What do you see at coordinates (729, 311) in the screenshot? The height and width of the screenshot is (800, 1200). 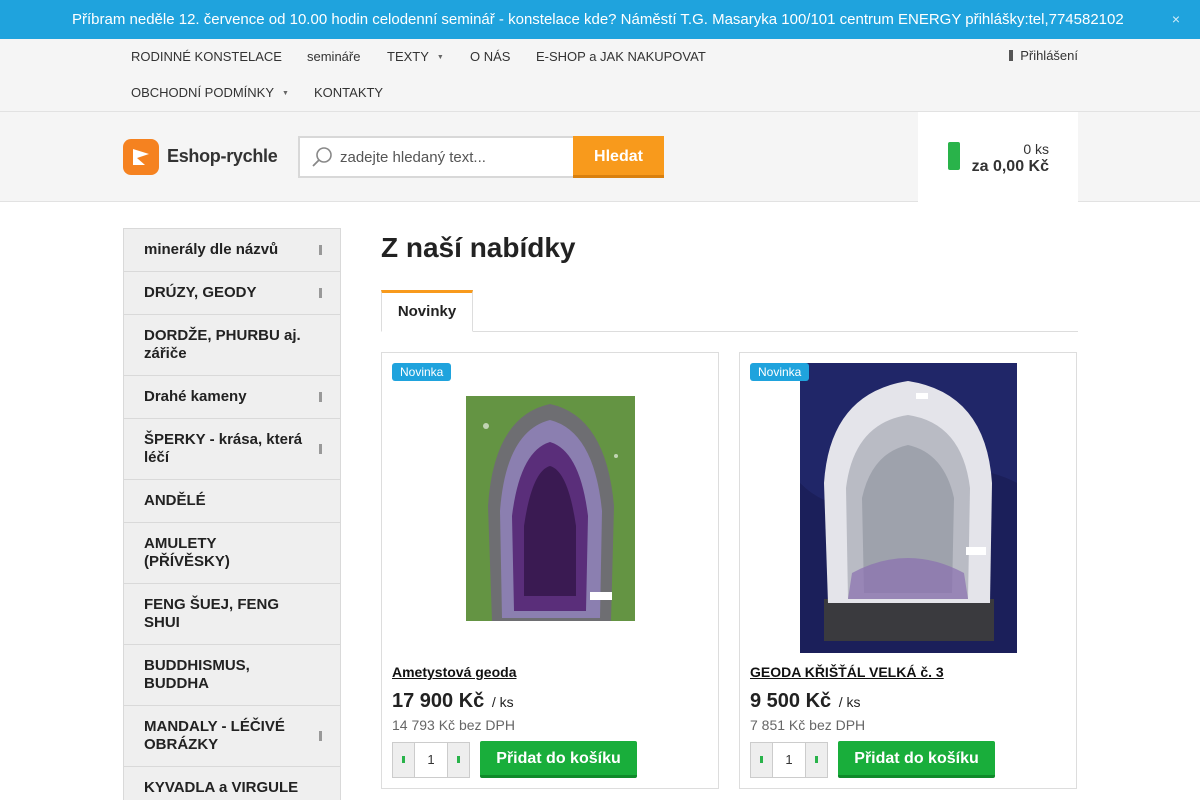 I see `tab-bar: Novinky` at bounding box center [729, 311].